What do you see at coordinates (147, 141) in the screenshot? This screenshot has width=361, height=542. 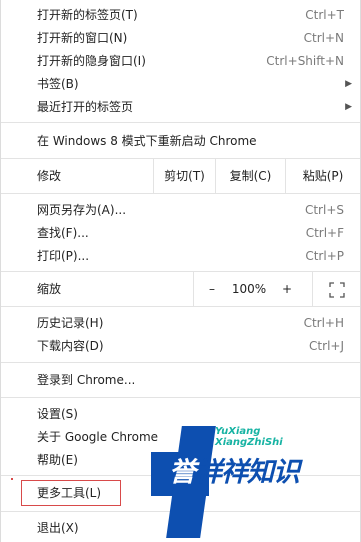 I see `menu-item-label: 在 Windows 8 模式下重新启动 Chrome` at bounding box center [147, 141].